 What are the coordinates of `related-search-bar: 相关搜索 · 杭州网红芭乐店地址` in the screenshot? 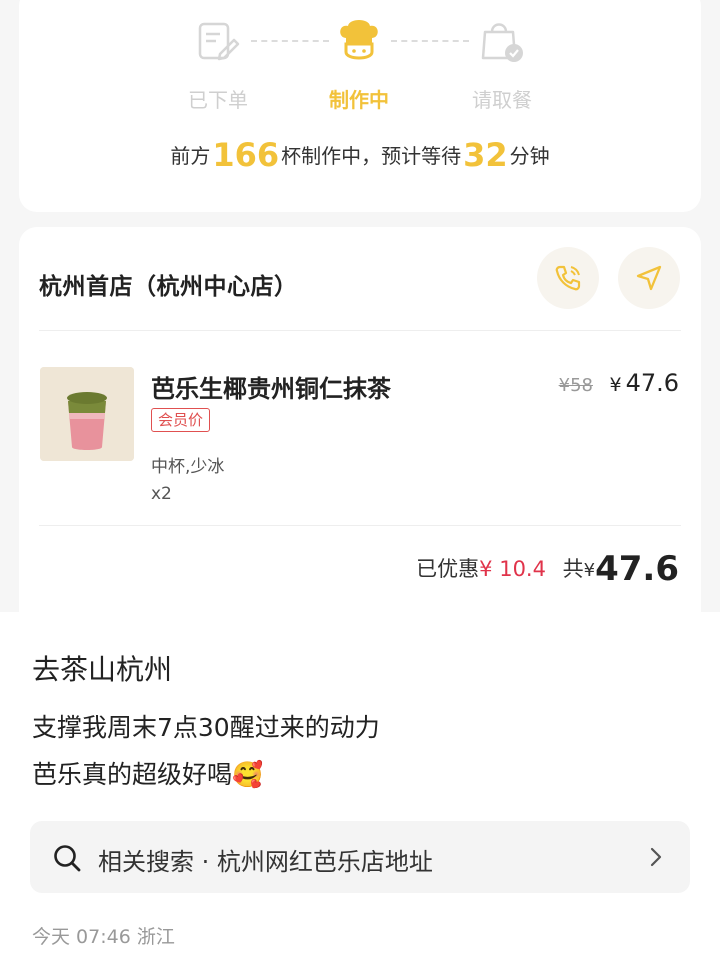 It's located at (360, 857).